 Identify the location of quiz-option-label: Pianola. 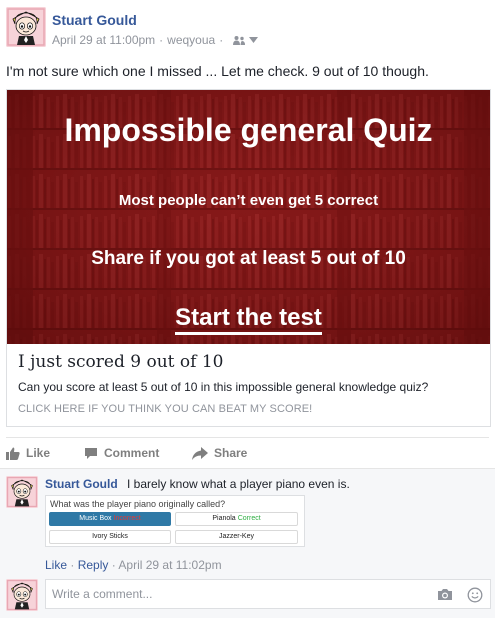
(224, 518).